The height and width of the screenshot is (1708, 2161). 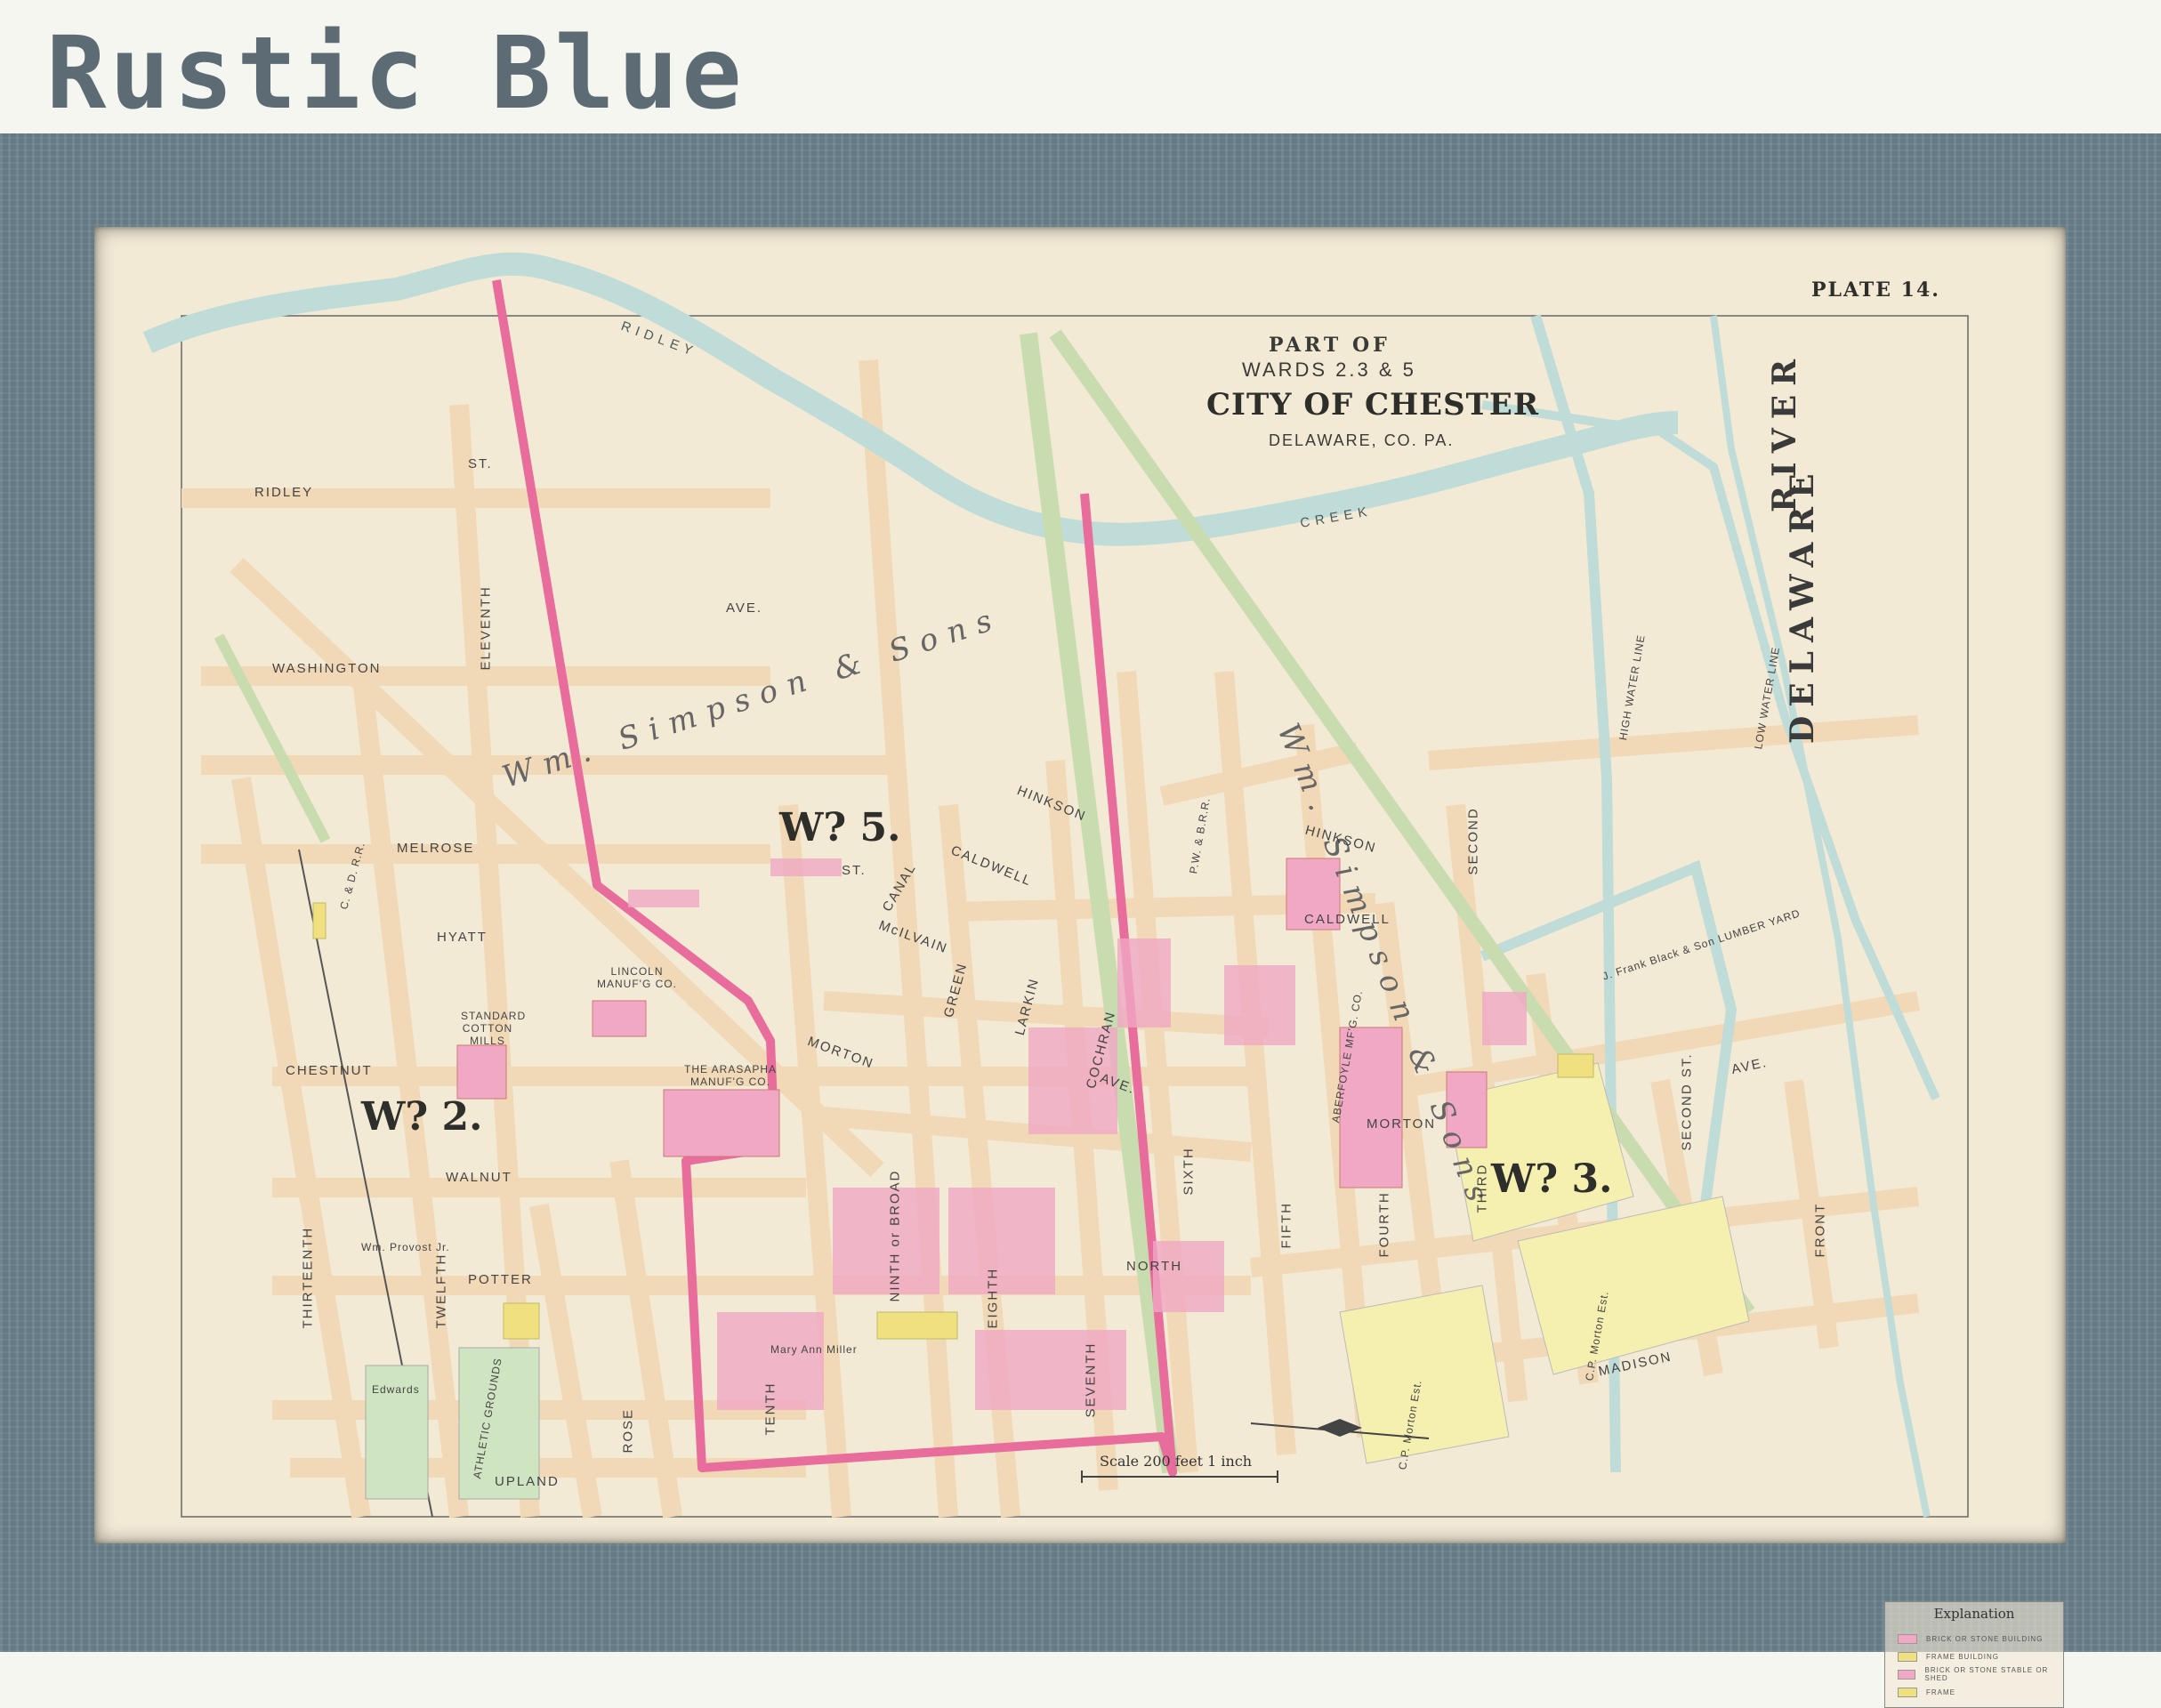 What do you see at coordinates (744, 608) in the screenshot?
I see `ave-top-label: AVE.` at bounding box center [744, 608].